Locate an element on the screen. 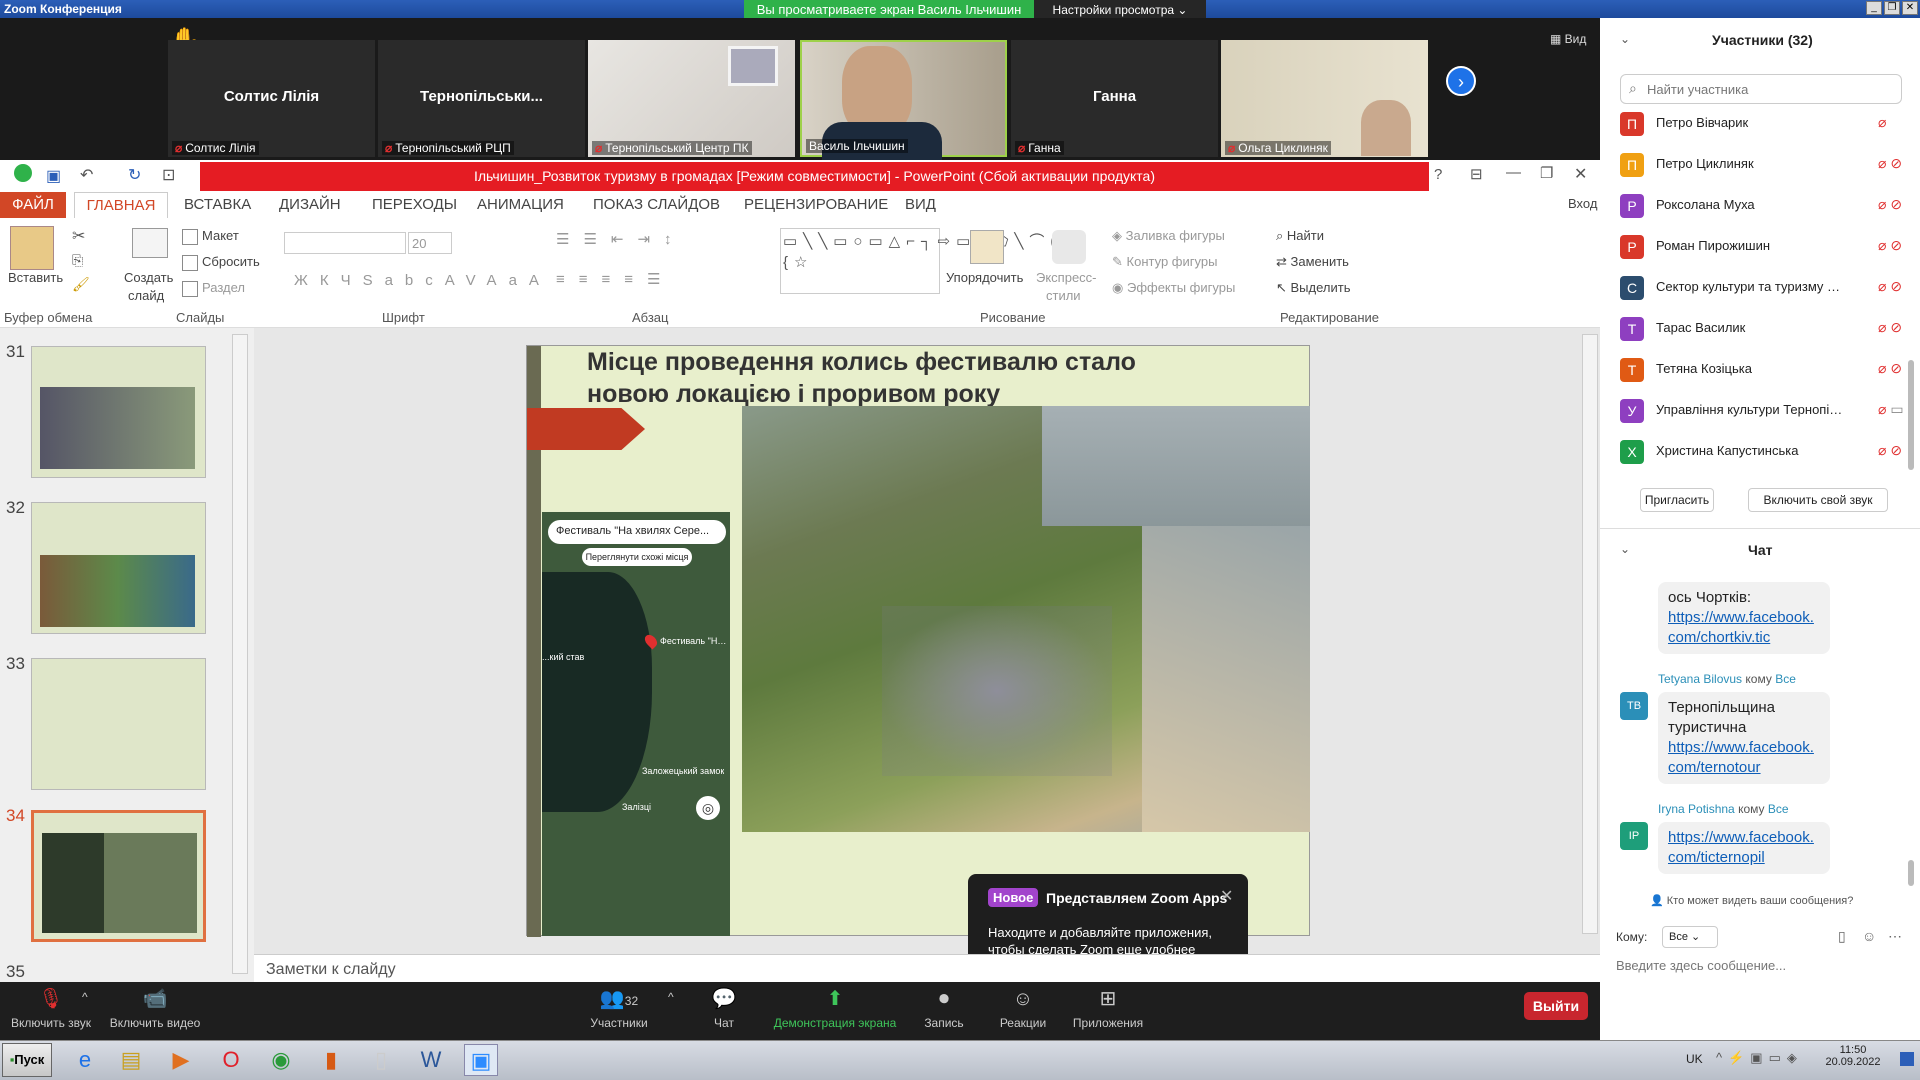  video-tile: Солтис Лілія ⌀ Солтис Лілія is located at coordinates (271, 98).